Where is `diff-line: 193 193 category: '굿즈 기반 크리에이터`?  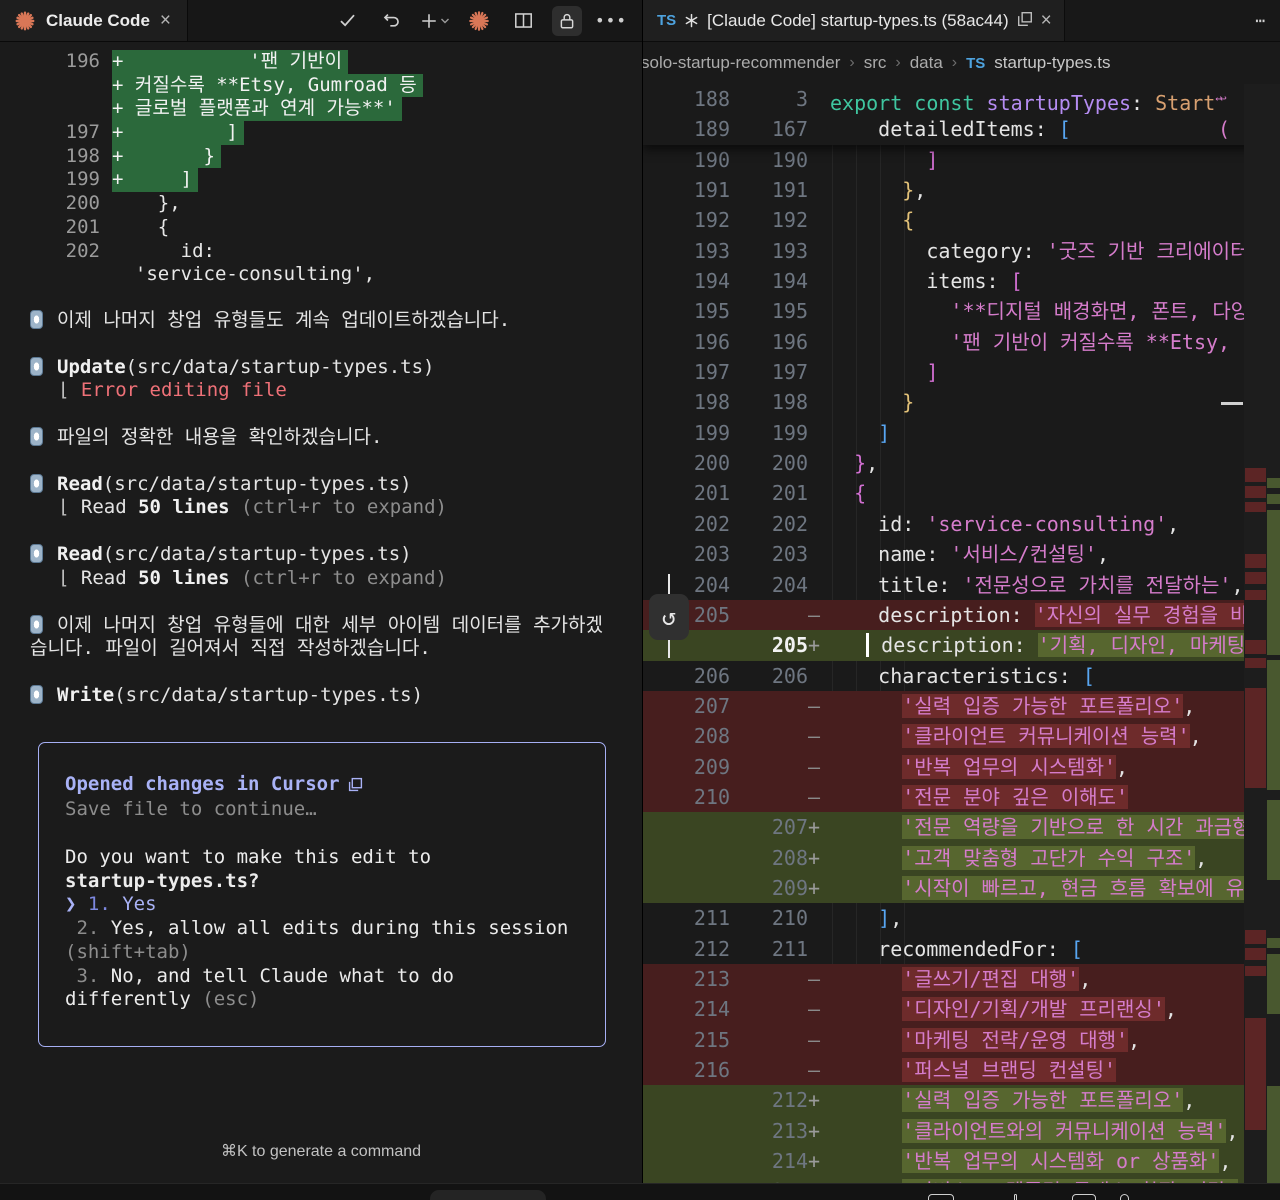 diff-line: 193 193 category: '굿즈 기반 크리에이터 is located at coordinates (961, 251).